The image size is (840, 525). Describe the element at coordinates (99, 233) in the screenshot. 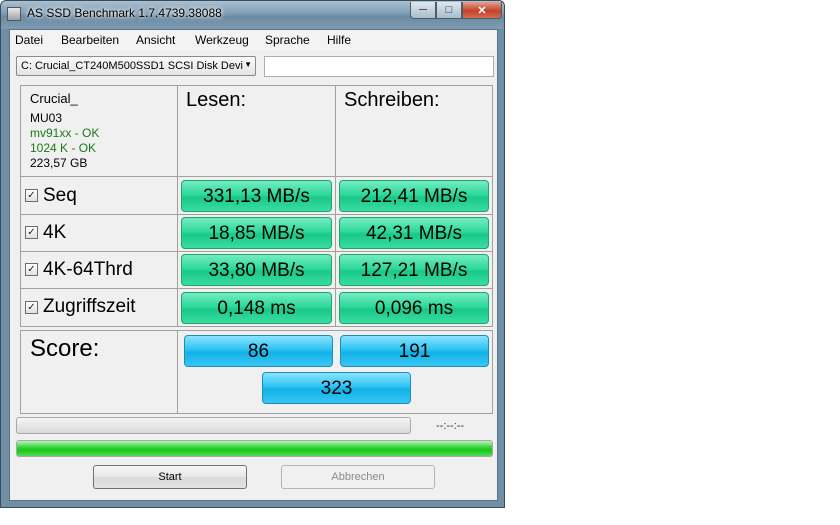

I see `row-label-4k: ✓ 4K` at that location.